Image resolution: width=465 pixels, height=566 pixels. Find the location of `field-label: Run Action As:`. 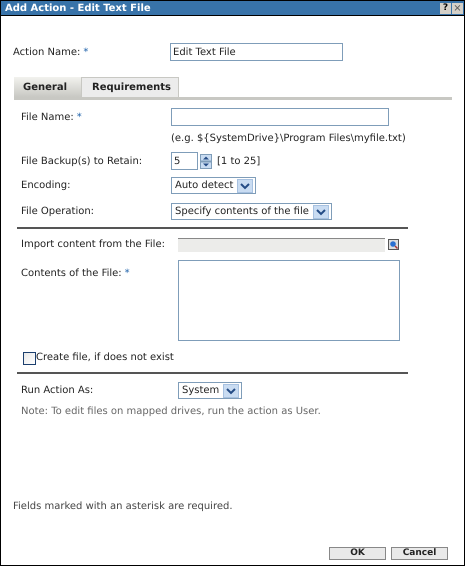

field-label: Run Action As: is located at coordinates (57, 391).